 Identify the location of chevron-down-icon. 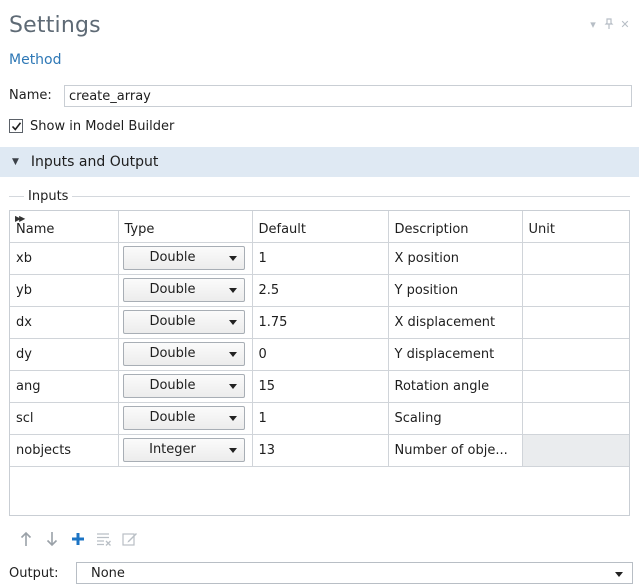
(619, 574).